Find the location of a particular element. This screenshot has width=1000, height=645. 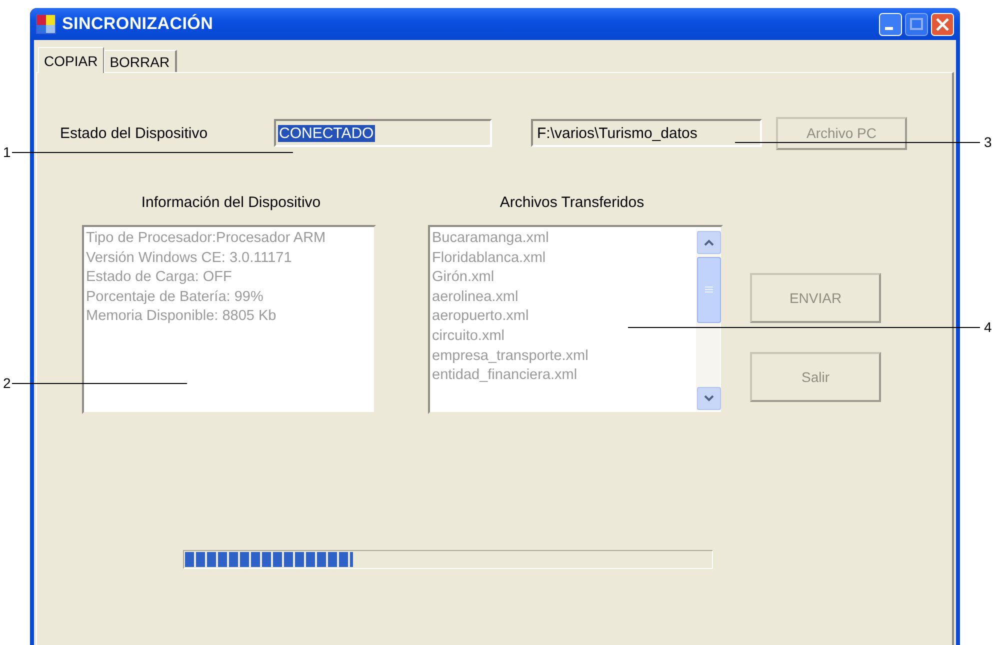

scroll-down-button is located at coordinates (709, 398).